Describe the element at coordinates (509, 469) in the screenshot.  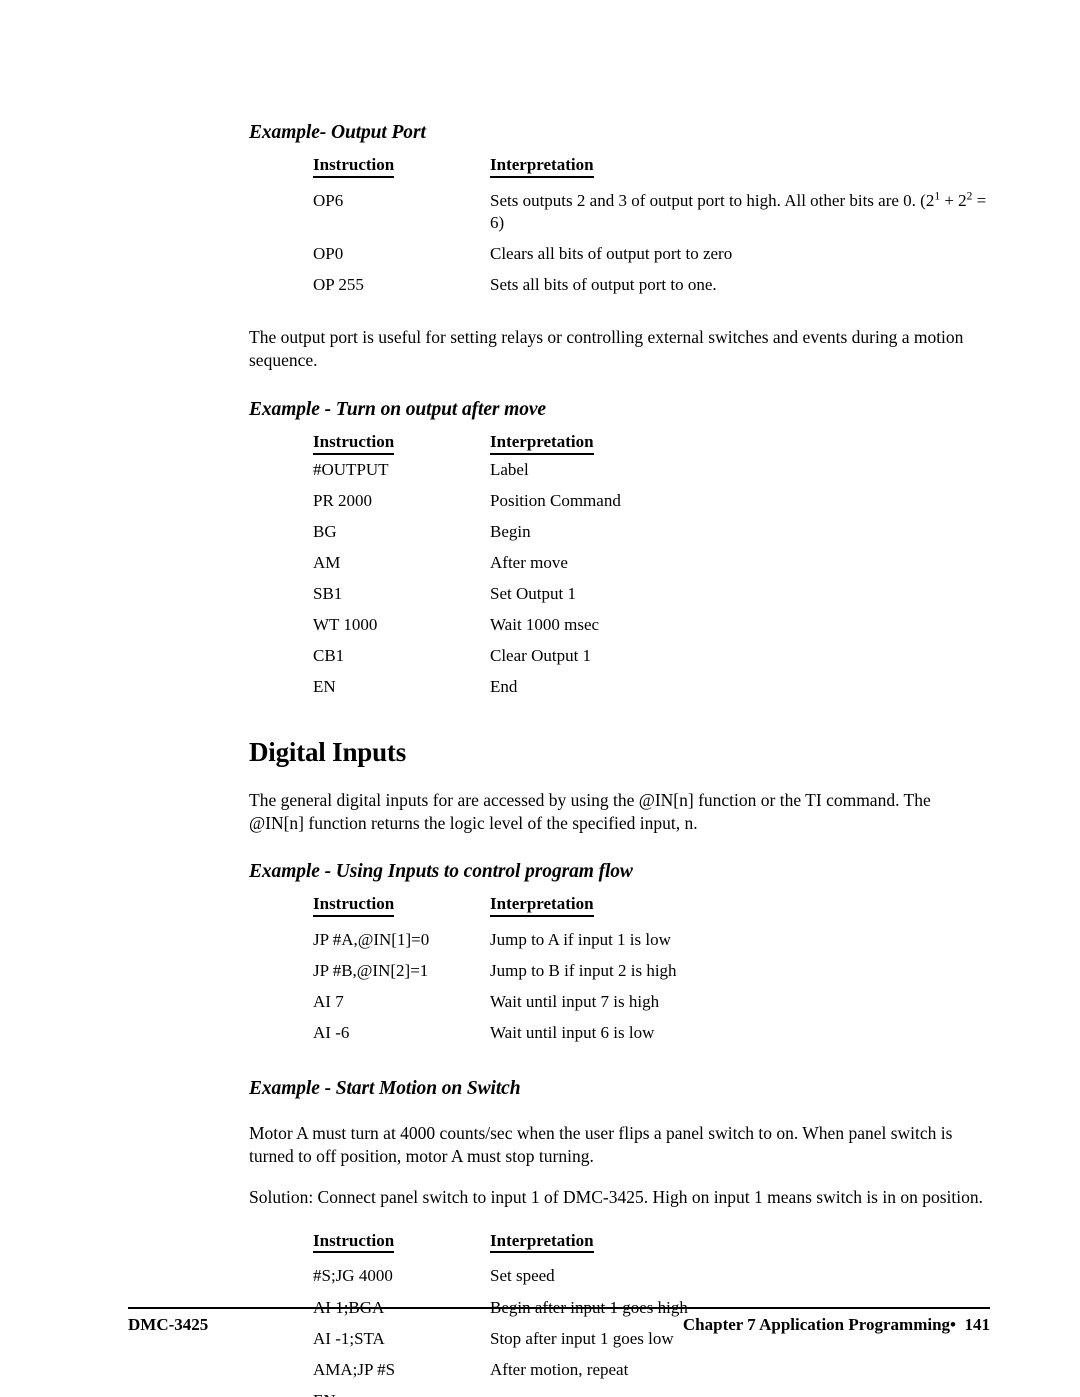
I see `cell-interpretation: Label` at that location.